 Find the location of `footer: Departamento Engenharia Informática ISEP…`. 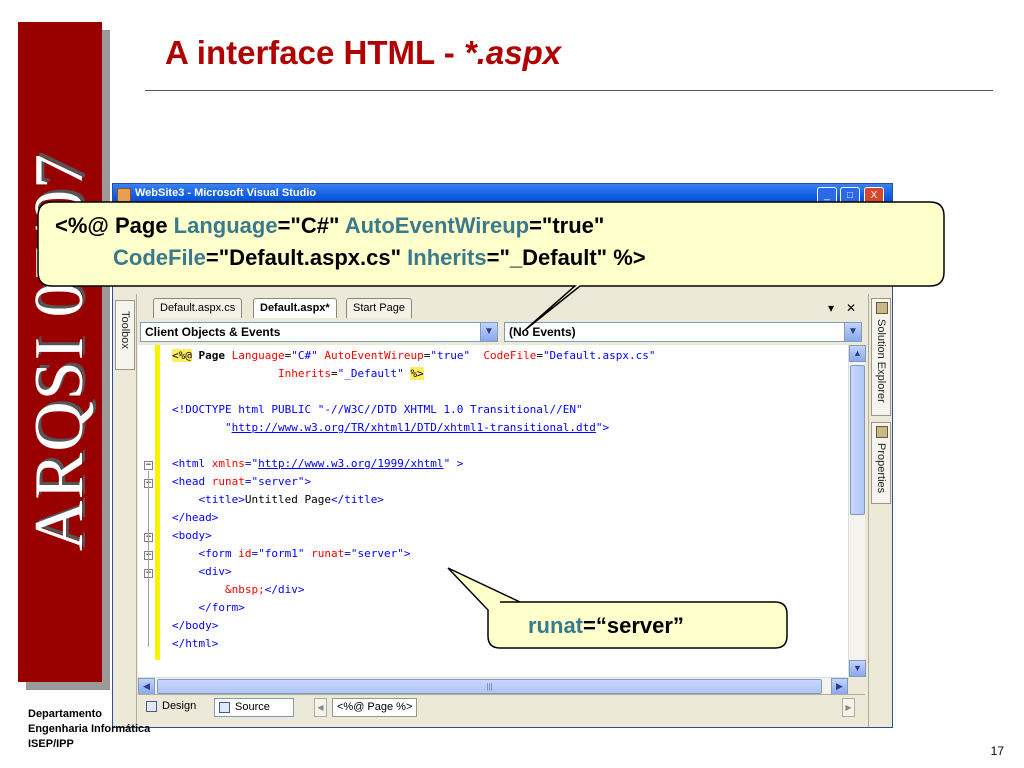

footer: Departamento Engenharia Informática ISEP… is located at coordinates (89, 729).